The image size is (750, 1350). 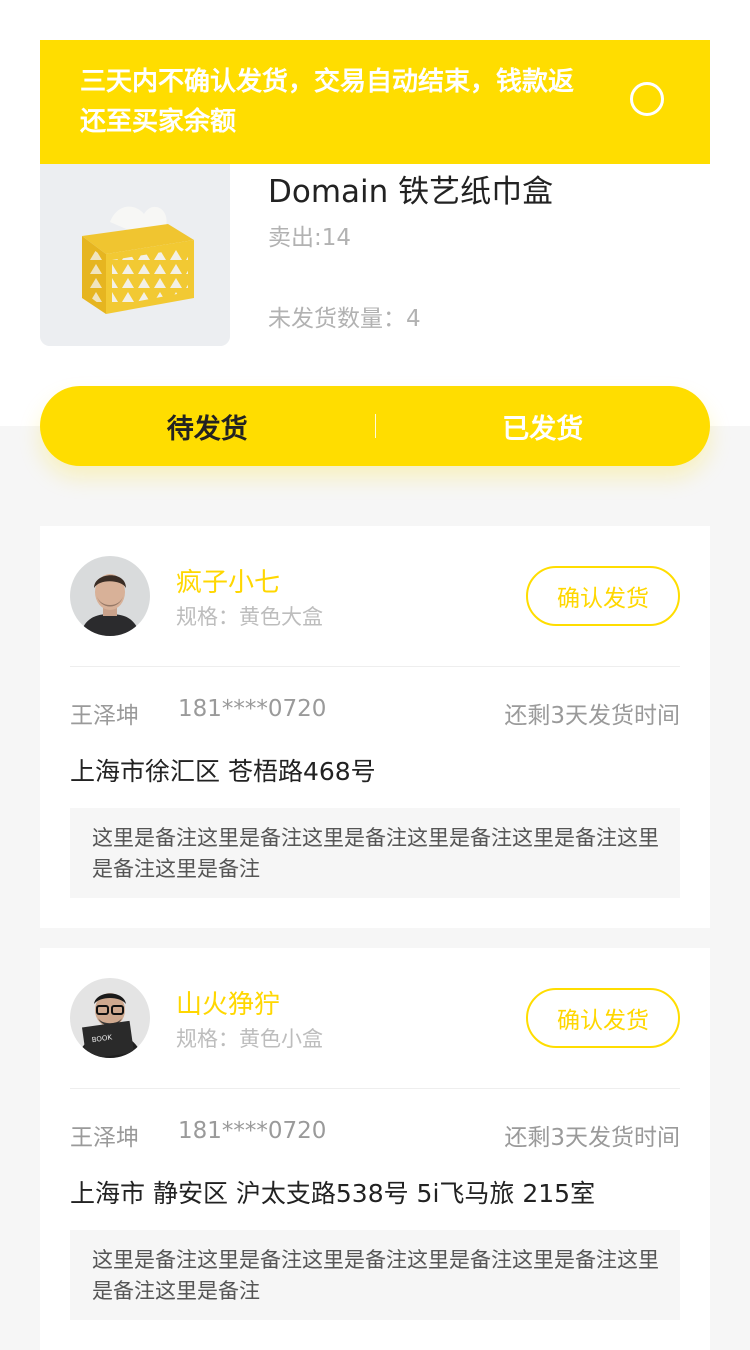 What do you see at coordinates (228, 1005) in the screenshot?
I see `buyer-name: 山火狰狞` at bounding box center [228, 1005].